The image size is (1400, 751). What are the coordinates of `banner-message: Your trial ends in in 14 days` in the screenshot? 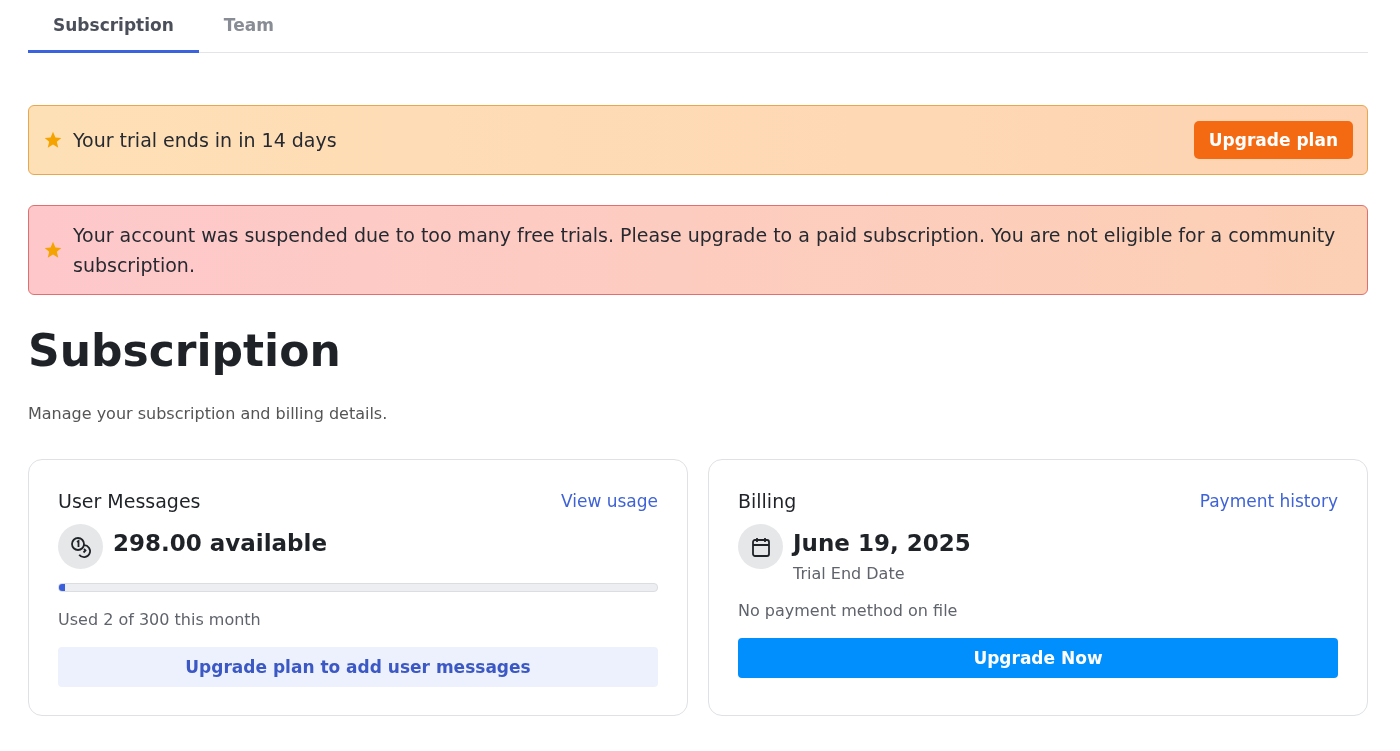 It's located at (205, 140).